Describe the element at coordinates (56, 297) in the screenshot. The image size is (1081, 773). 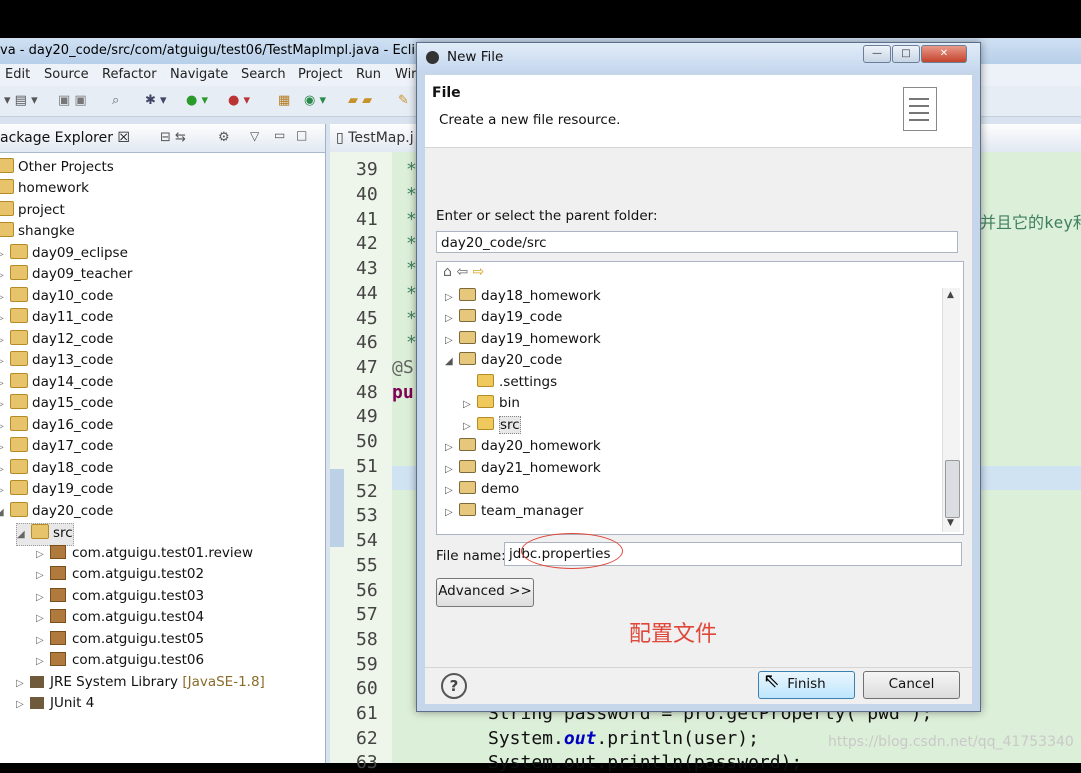
I see `tree-item: ▷ day10_code` at that location.